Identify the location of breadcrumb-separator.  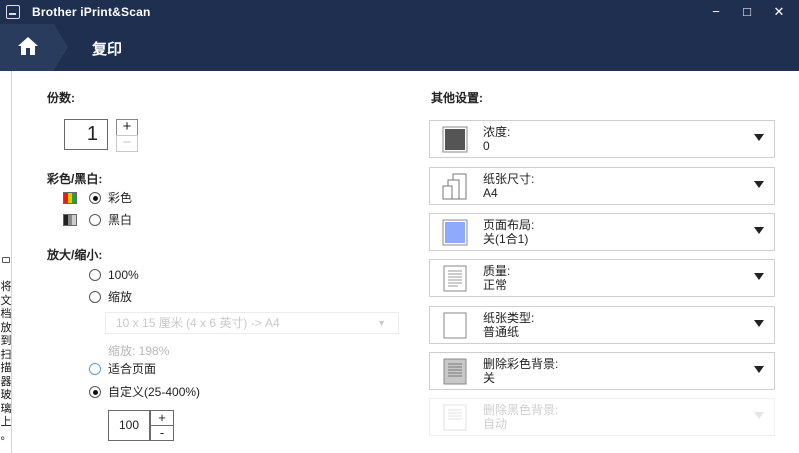
(61, 47).